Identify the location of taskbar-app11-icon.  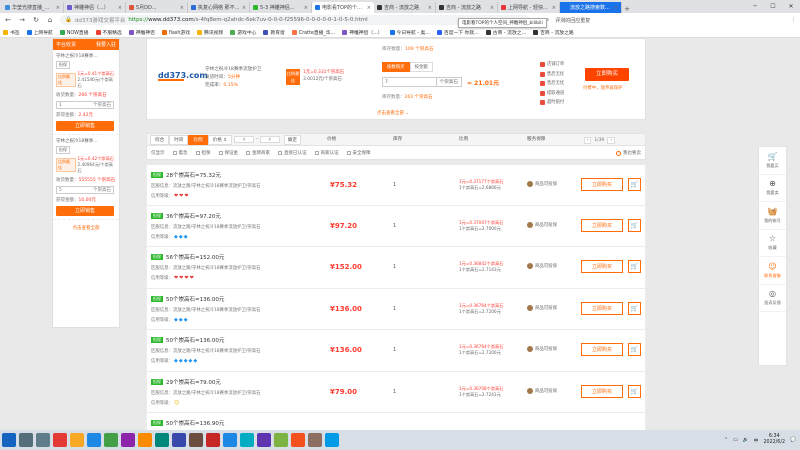
(281, 440).